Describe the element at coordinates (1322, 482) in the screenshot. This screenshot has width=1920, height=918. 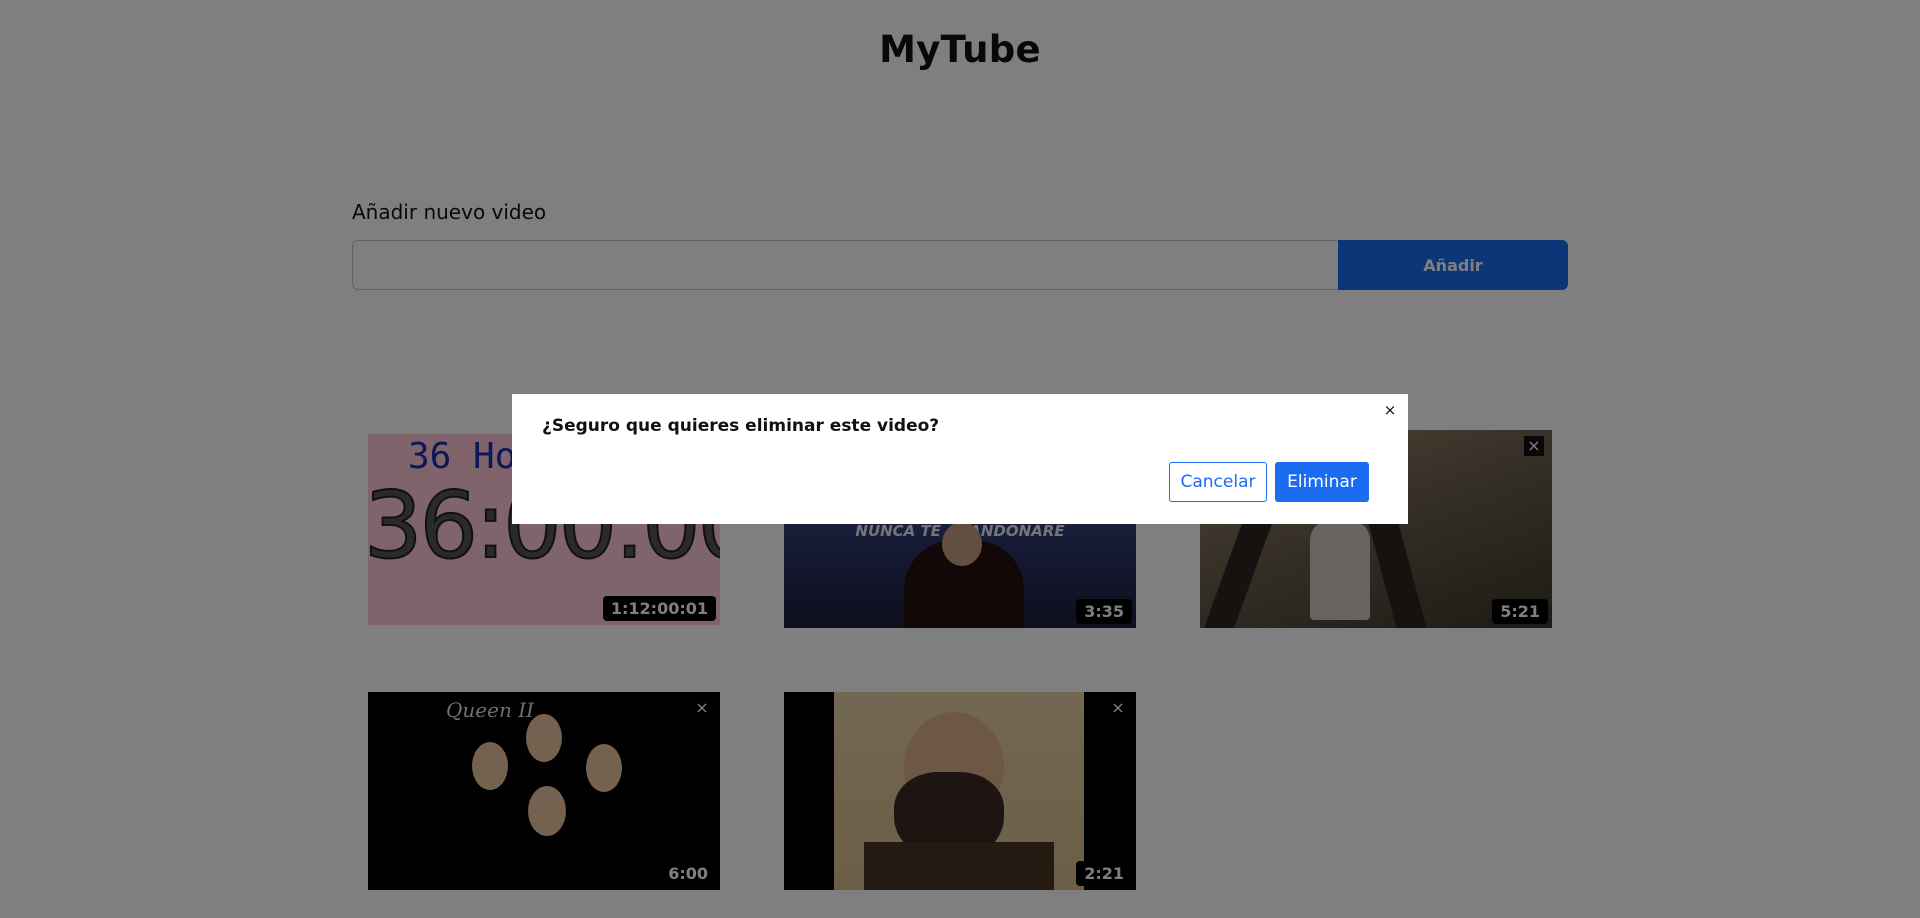
I see `delete-button: Eliminar` at that location.